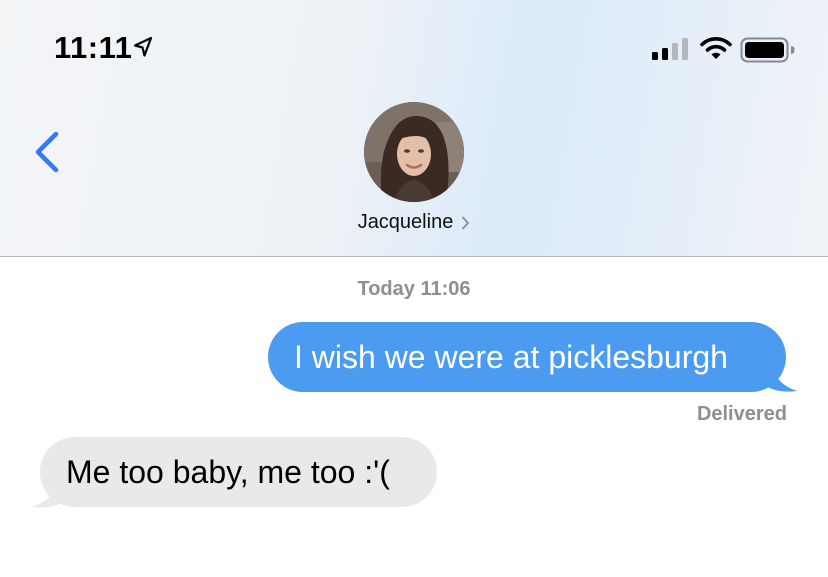 Image resolution: width=828 pixels, height=577 pixels. I want to click on back-button, so click(48, 153).